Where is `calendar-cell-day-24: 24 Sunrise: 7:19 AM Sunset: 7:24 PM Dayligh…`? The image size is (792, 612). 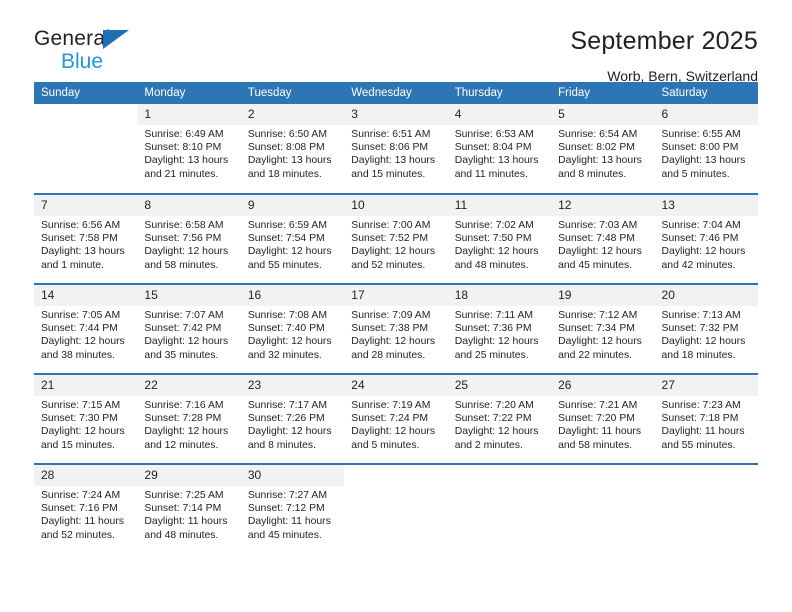
calendar-cell-day-24: 24 Sunrise: 7:19 AM Sunset: 7:24 PM Dayligh… is located at coordinates (396, 418).